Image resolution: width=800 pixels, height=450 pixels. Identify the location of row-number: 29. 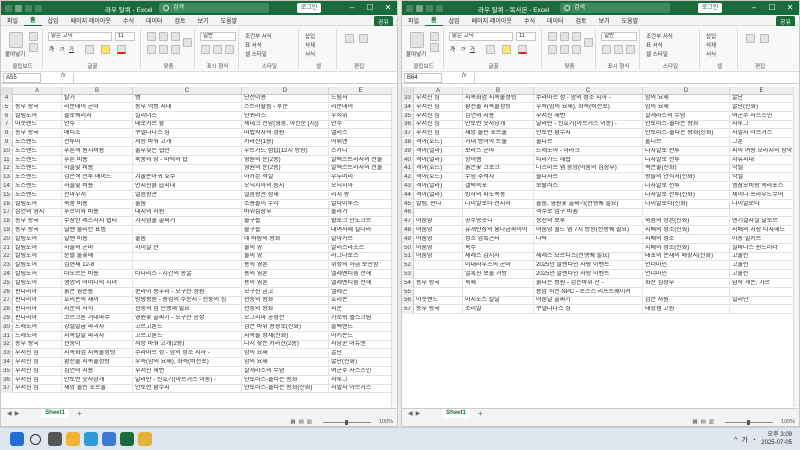
(7, 319).